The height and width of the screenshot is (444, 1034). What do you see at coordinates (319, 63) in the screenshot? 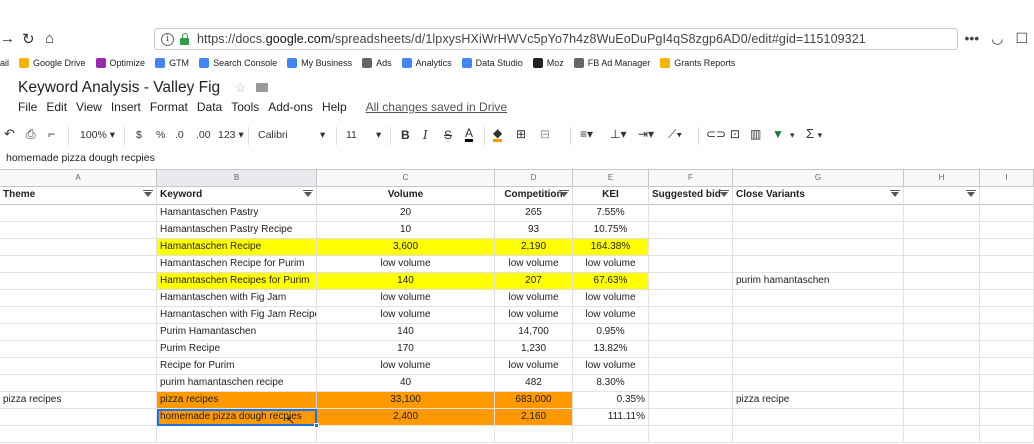
I see `bookmark-item: My Business` at bounding box center [319, 63].